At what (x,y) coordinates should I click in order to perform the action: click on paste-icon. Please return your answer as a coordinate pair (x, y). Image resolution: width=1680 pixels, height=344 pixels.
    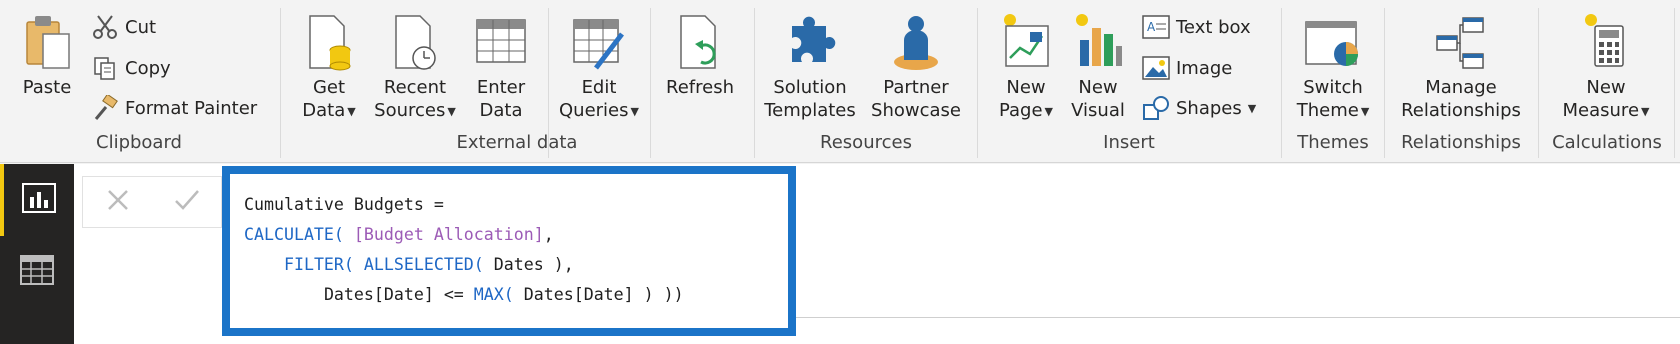
    Looking at the image, I should click on (47, 43).